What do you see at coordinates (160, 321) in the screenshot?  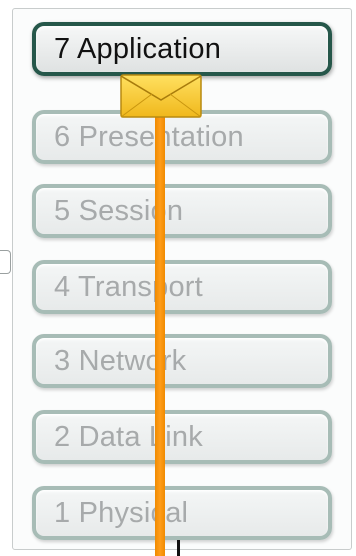 I see `data-flow-line` at bounding box center [160, 321].